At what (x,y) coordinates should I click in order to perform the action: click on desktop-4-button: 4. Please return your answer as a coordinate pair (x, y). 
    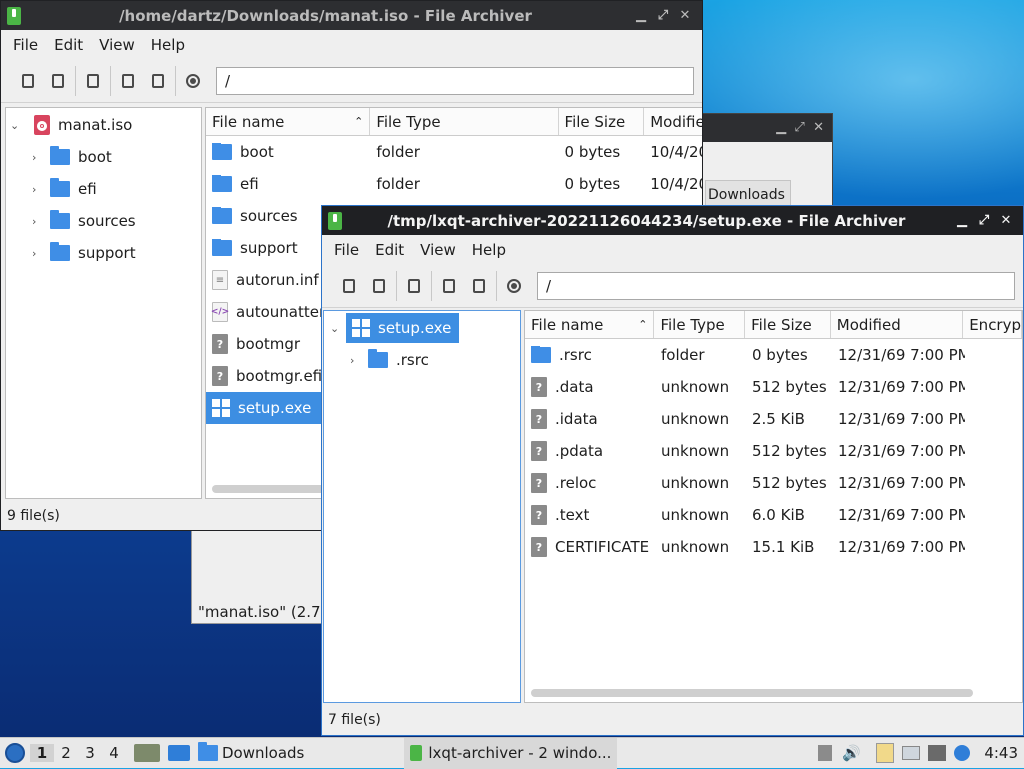
    Looking at the image, I should click on (114, 753).